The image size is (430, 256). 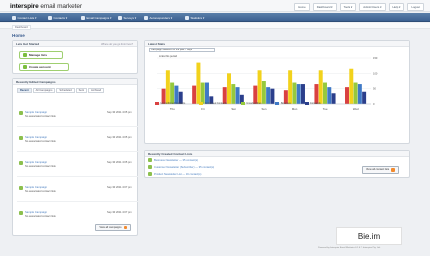 What do you see at coordinates (233, 109) in the screenshot?
I see `x-tick-label: Sat` at bounding box center [233, 109].